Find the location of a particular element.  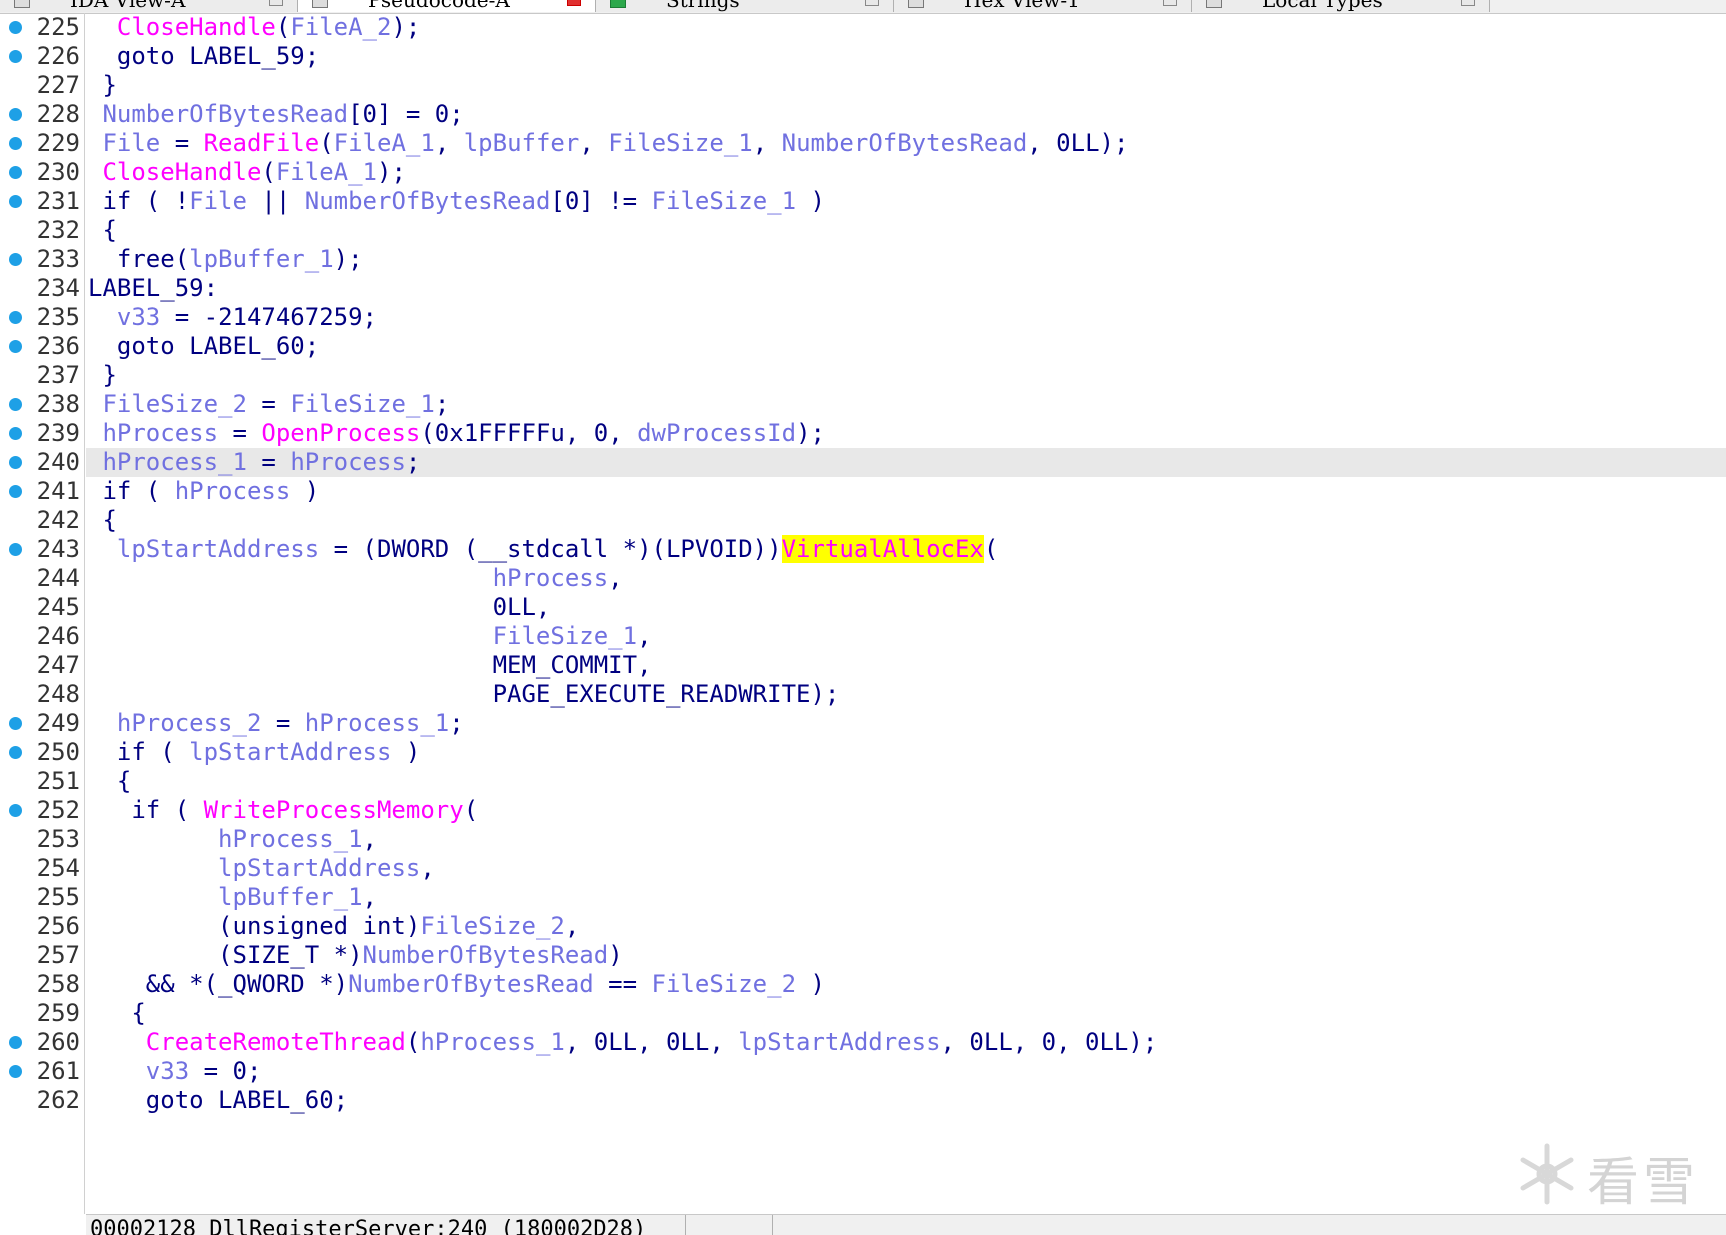

tab-ida-view-a: IDA View-A is located at coordinates (149, 6).